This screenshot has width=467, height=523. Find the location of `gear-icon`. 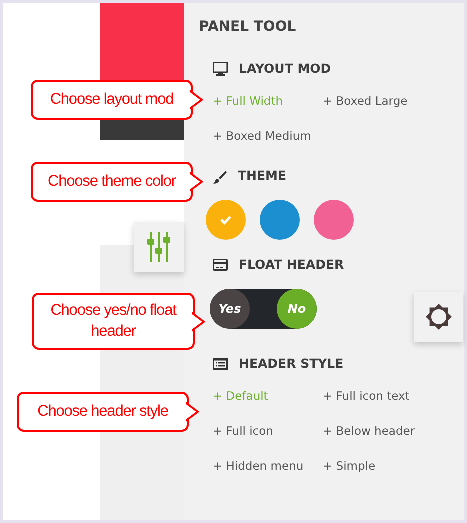

gear-icon is located at coordinates (438, 317).